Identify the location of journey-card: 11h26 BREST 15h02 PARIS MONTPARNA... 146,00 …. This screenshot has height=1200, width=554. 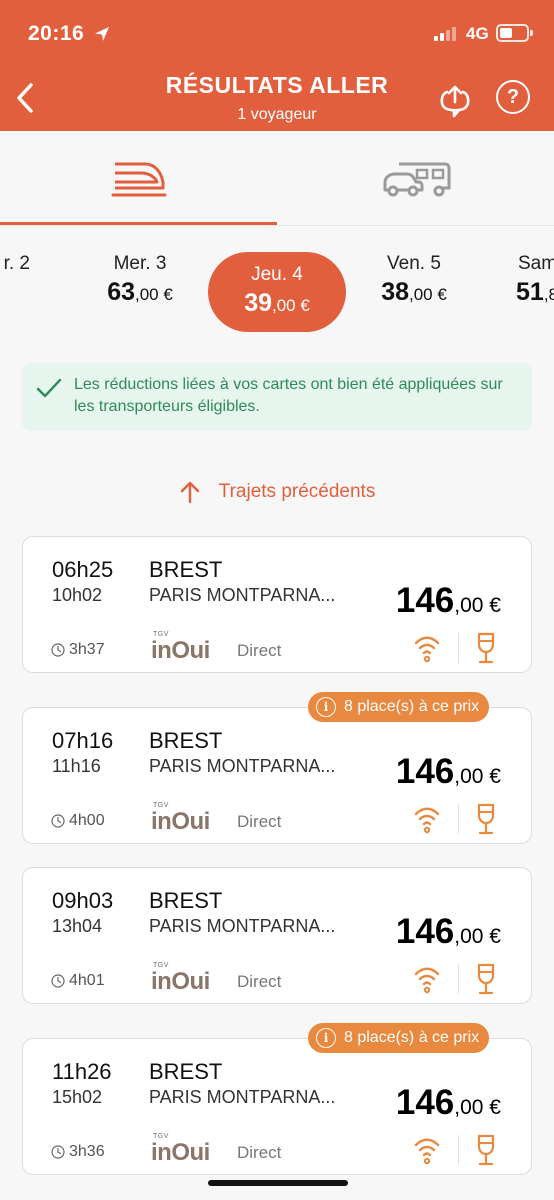
(277, 1106).